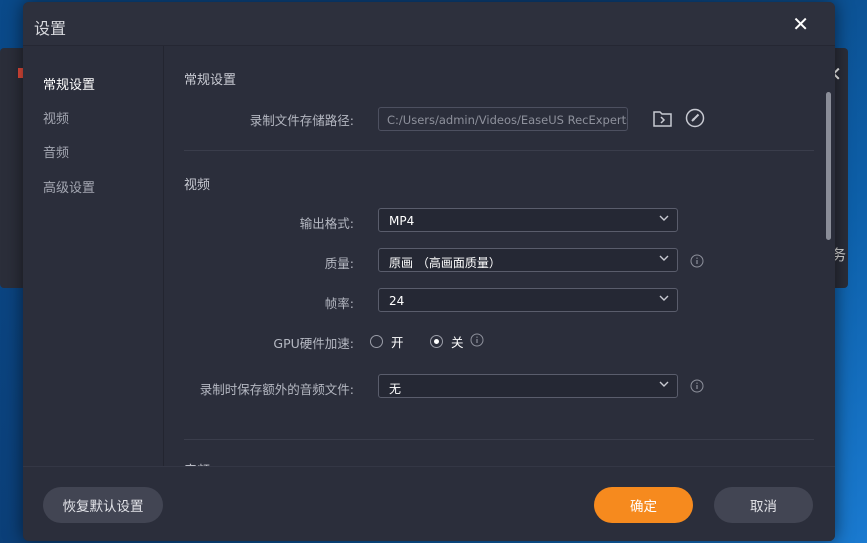  Describe the element at coordinates (429, 24) in the screenshot. I see `dialog-titlebar: 设置 ✕` at that location.